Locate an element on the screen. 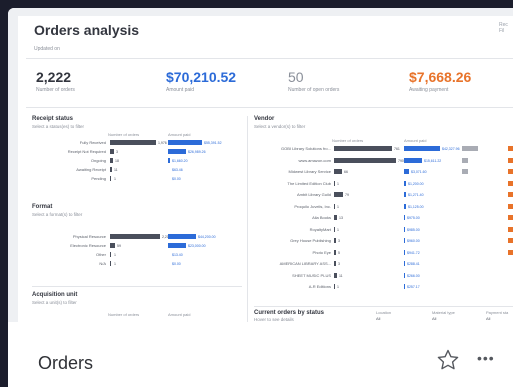 This screenshot has height=387, width=513. vendor-row: www.amazon.com 790 $15,611.22 is located at coordinates (383, 161).